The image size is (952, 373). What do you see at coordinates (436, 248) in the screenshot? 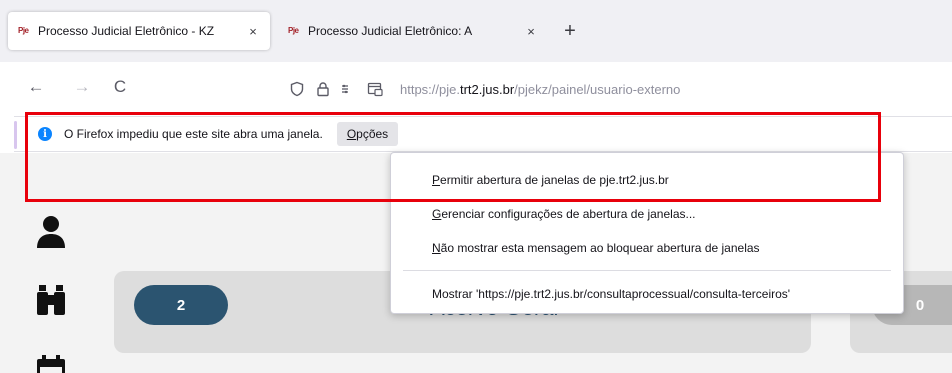
I see `menu-accesskey: N` at bounding box center [436, 248].